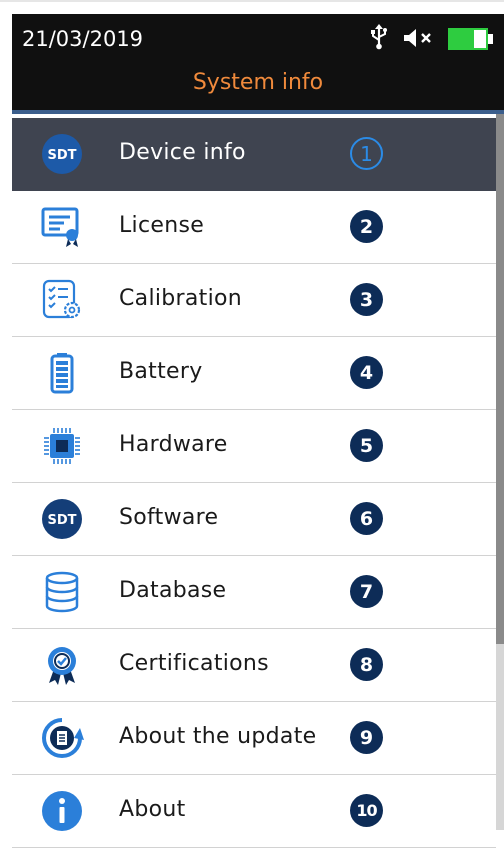 This screenshot has height=848, width=504. I want to click on mute-icon, so click(417, 38).